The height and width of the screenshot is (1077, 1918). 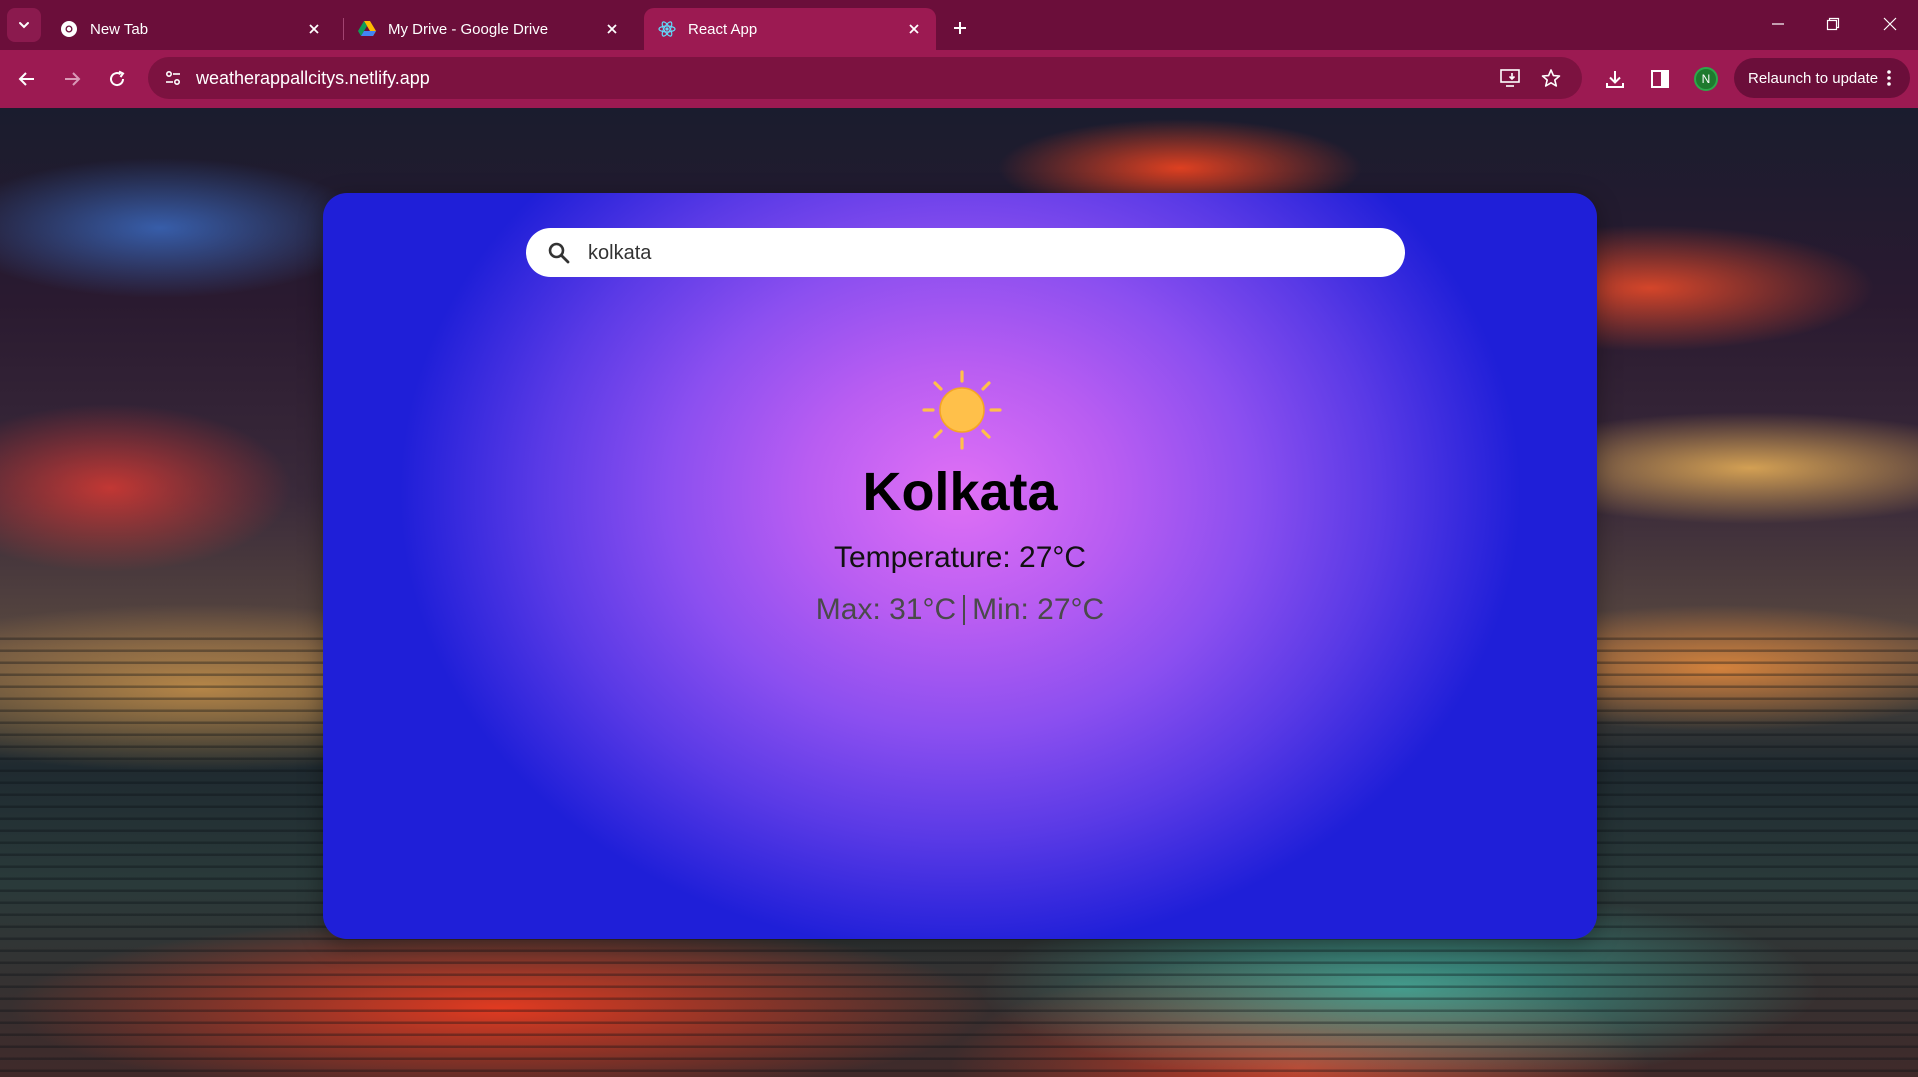 I want to click on tab-google-drive: My Drive - Google Drive, so click(x=489, y=29).